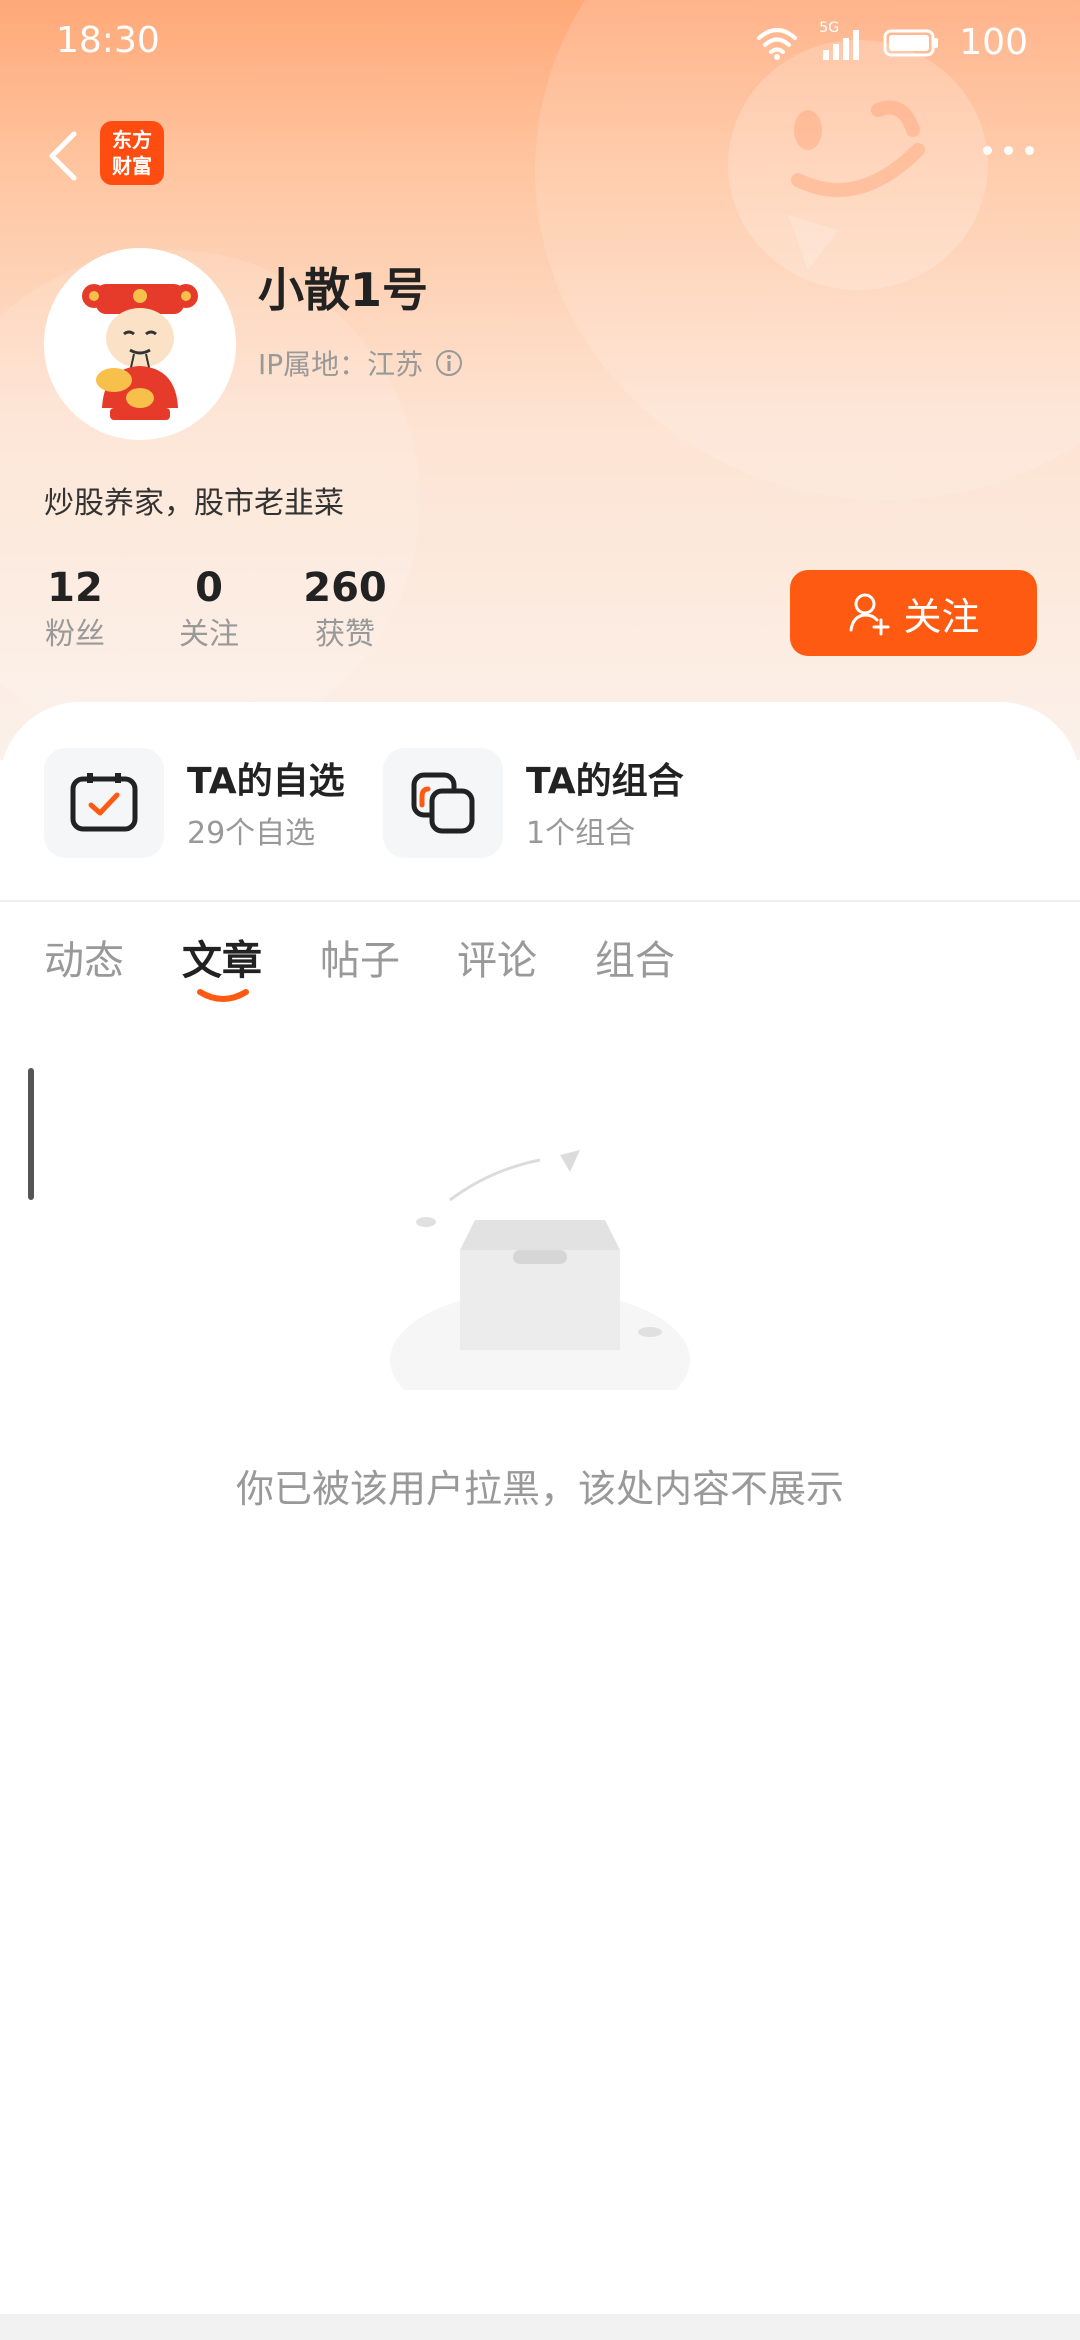 The width and height of the screenshot is (1080, 2340). I want to click on status-icons: 5G 100, so click(891, 41).